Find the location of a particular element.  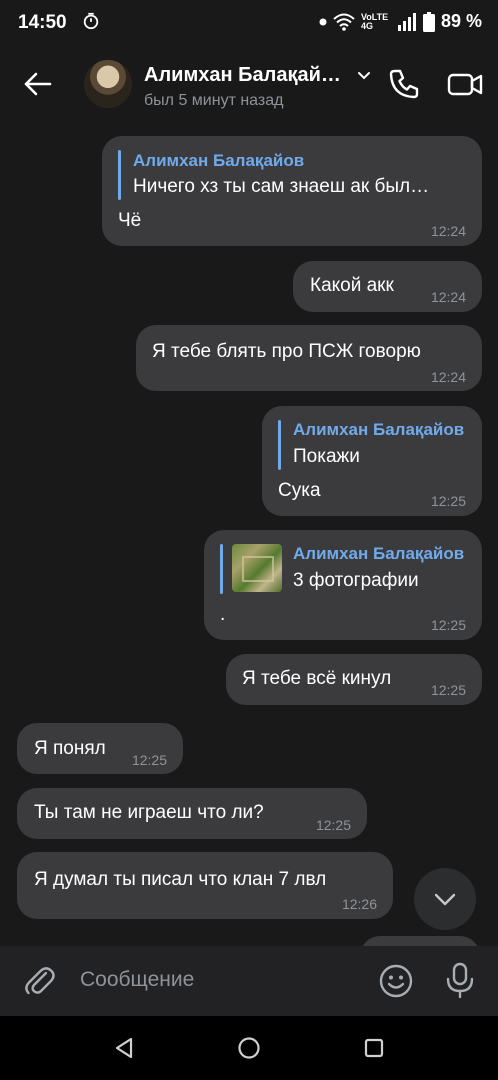

reply-text: Покажи is located at coordinates (326, 457).